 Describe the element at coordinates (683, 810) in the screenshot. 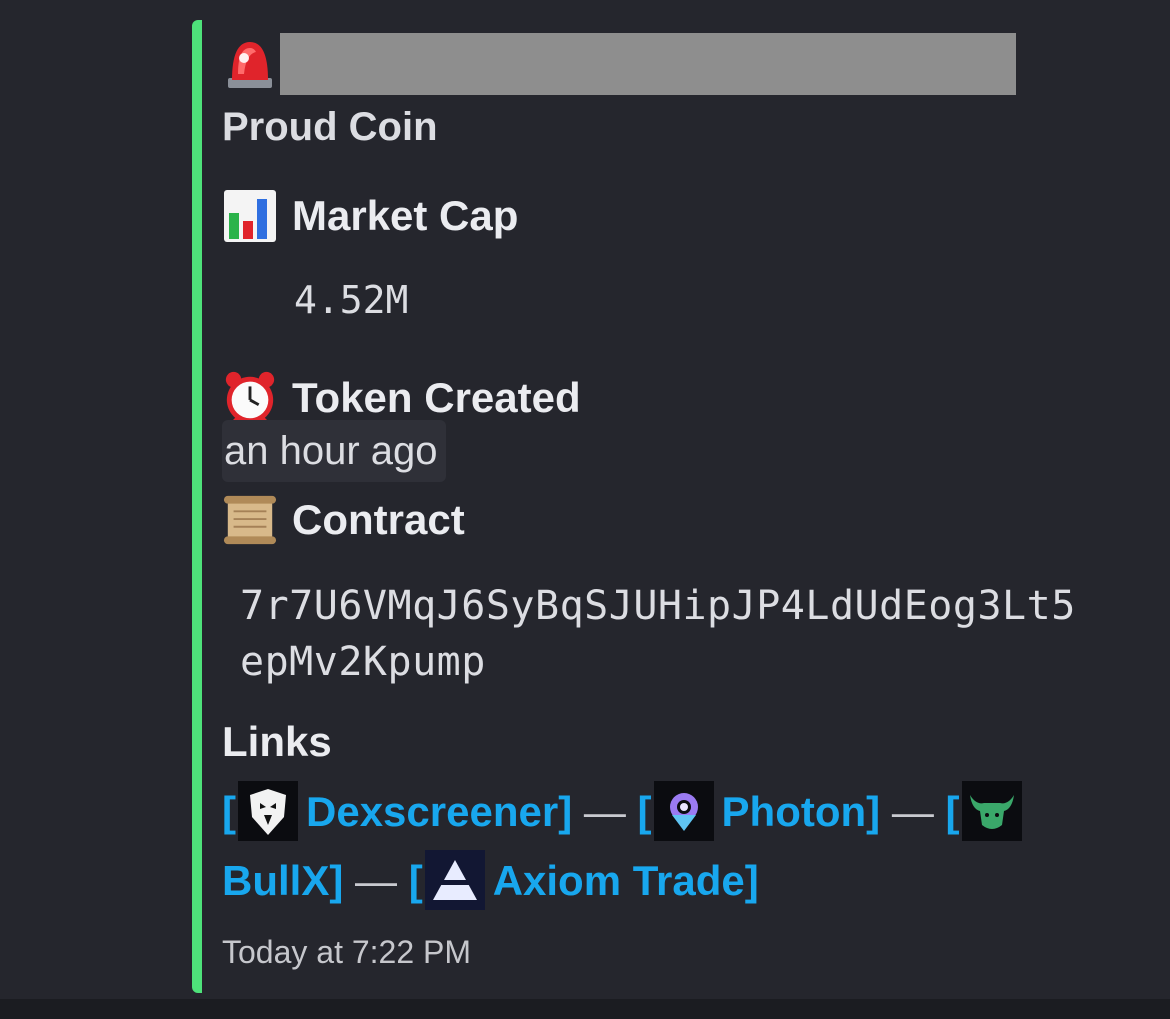

I see `photon-icon` at that location.